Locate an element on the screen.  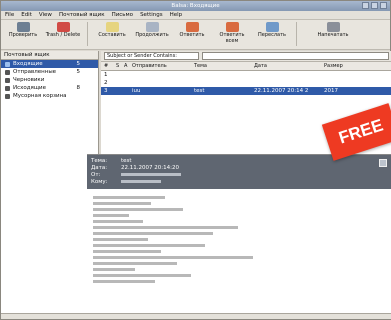
col-subject: Тема is located at coordinates (221, 66).